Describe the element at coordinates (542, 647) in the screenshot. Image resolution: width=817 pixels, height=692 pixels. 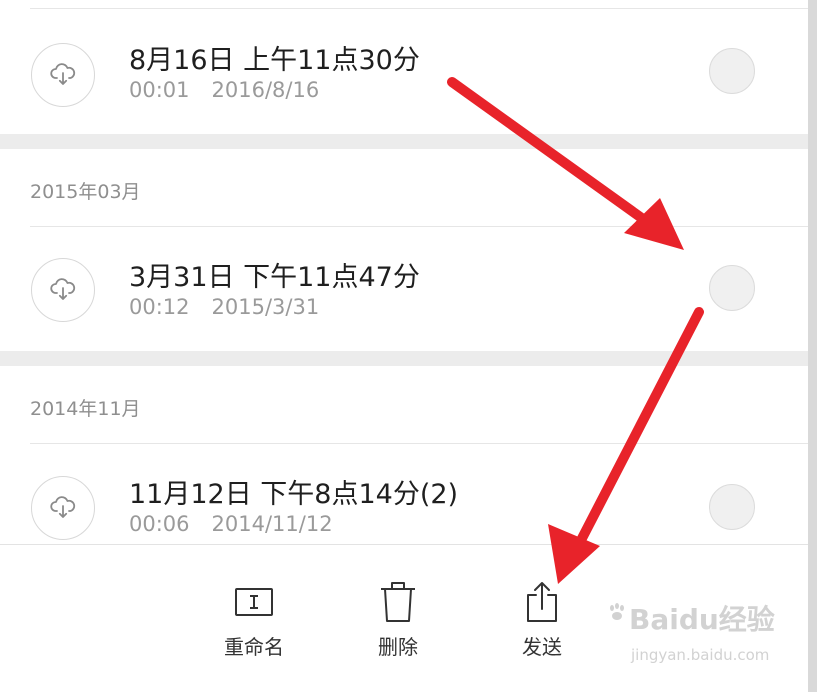
I see `send-label: 发送` at that location.